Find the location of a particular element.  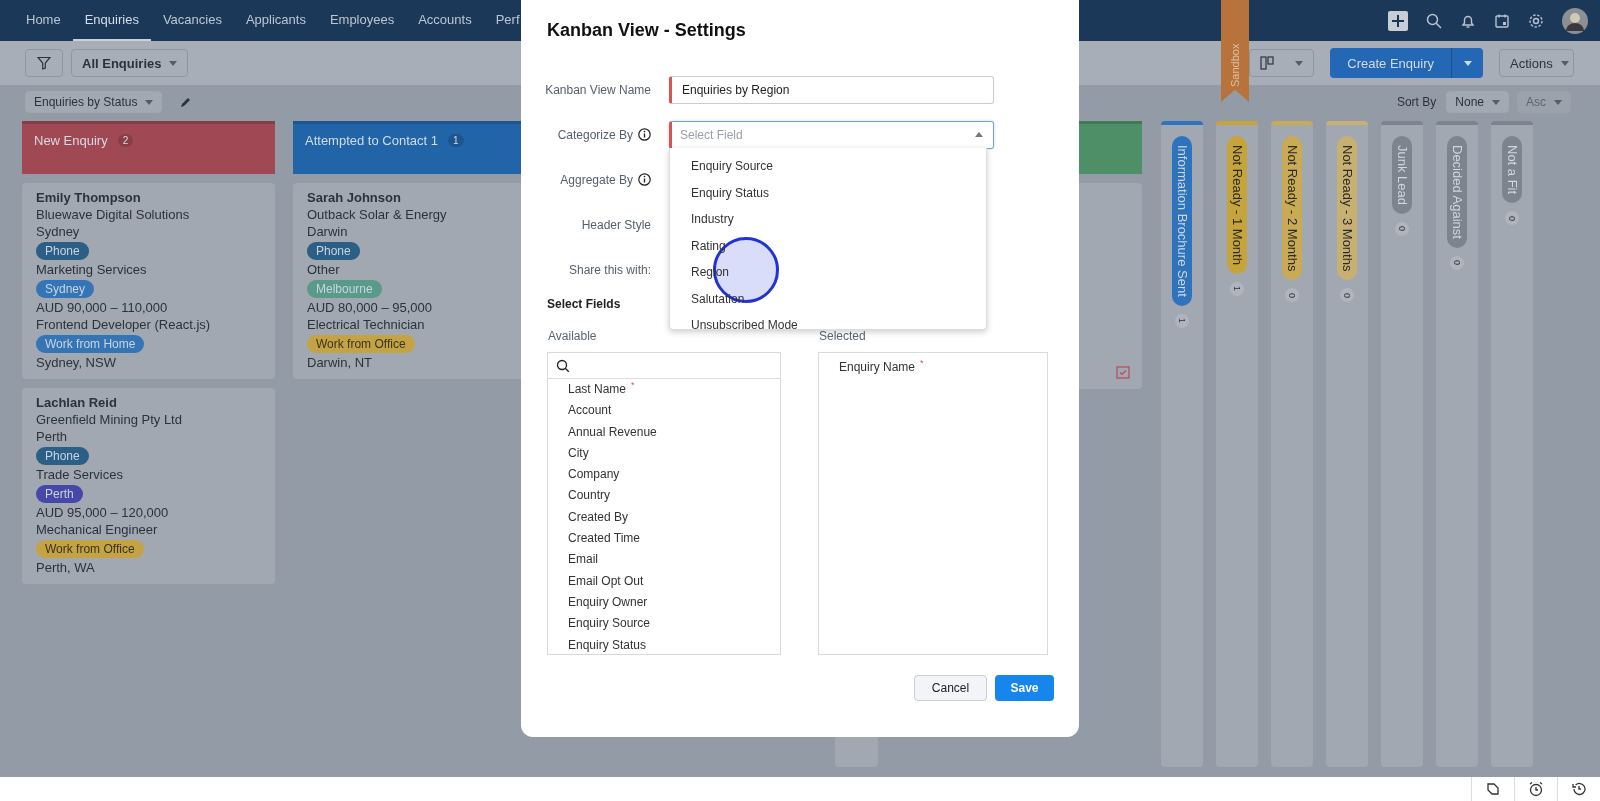

collapsed-column: Information Brochure Sent 1 is located at coordinates (1182, 444).